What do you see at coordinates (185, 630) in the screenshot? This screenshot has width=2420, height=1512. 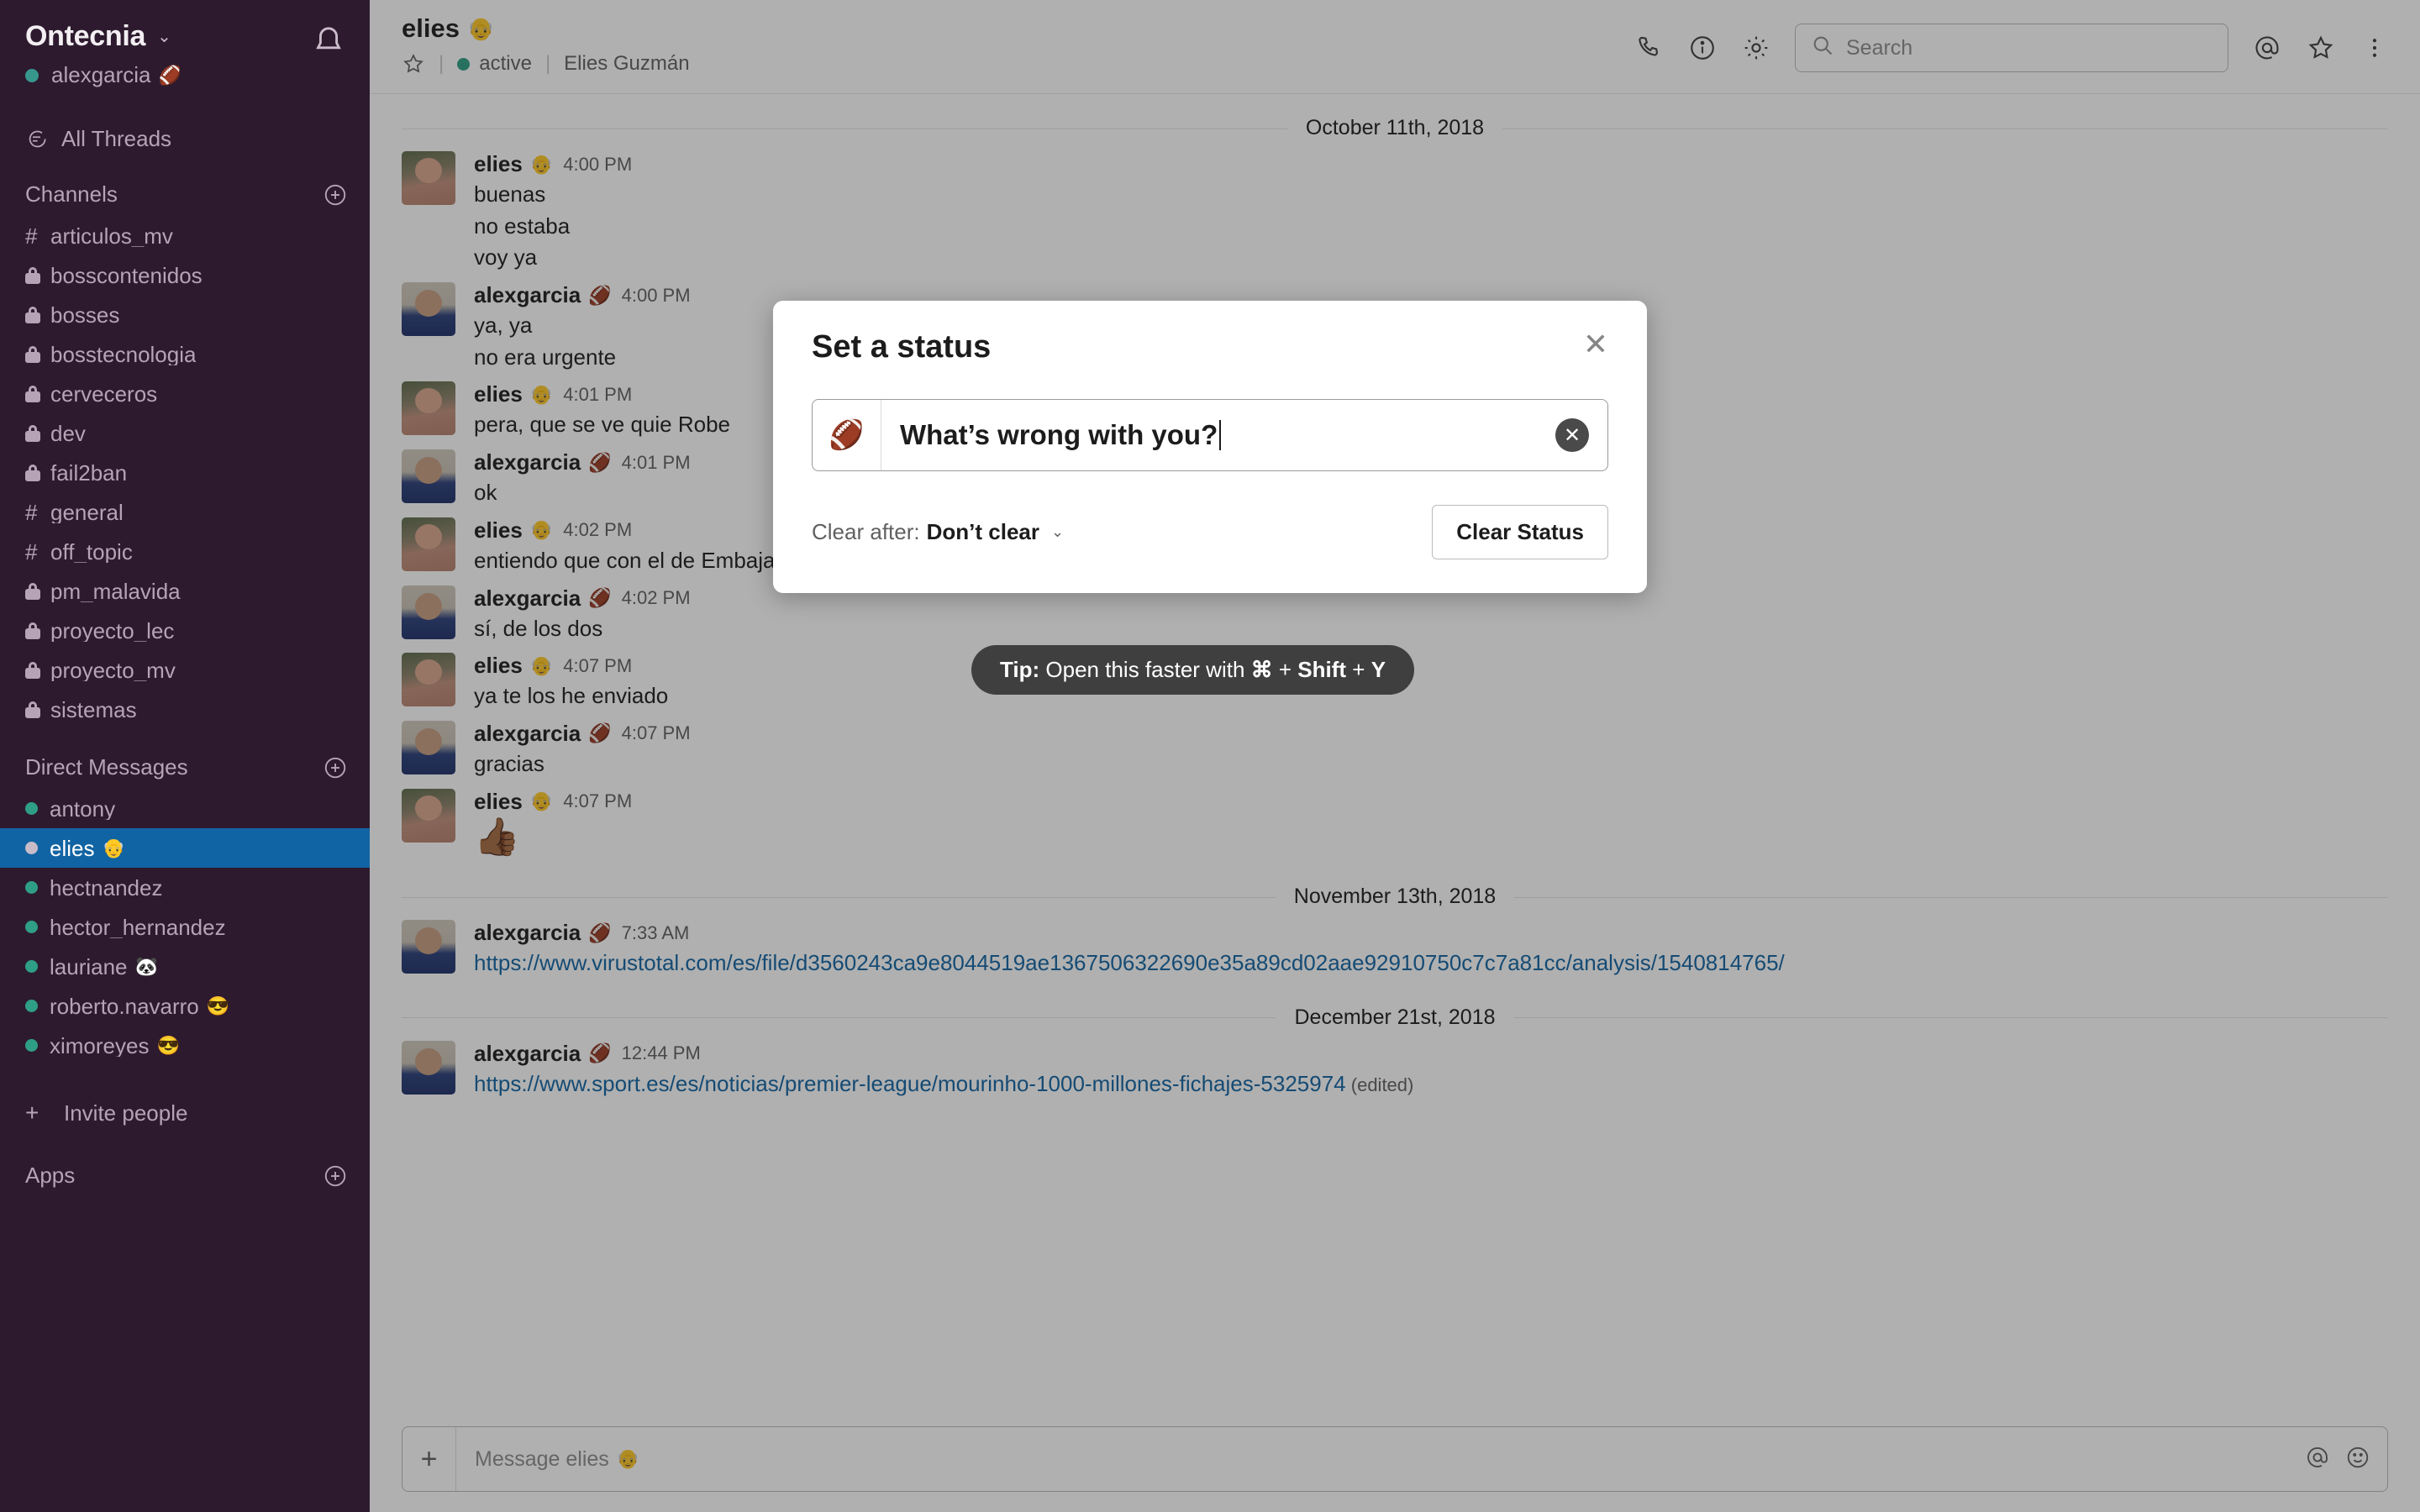 I see `sidebar-item-proyecto_lec: proyecto_lec` at bounding box center [185, 630].